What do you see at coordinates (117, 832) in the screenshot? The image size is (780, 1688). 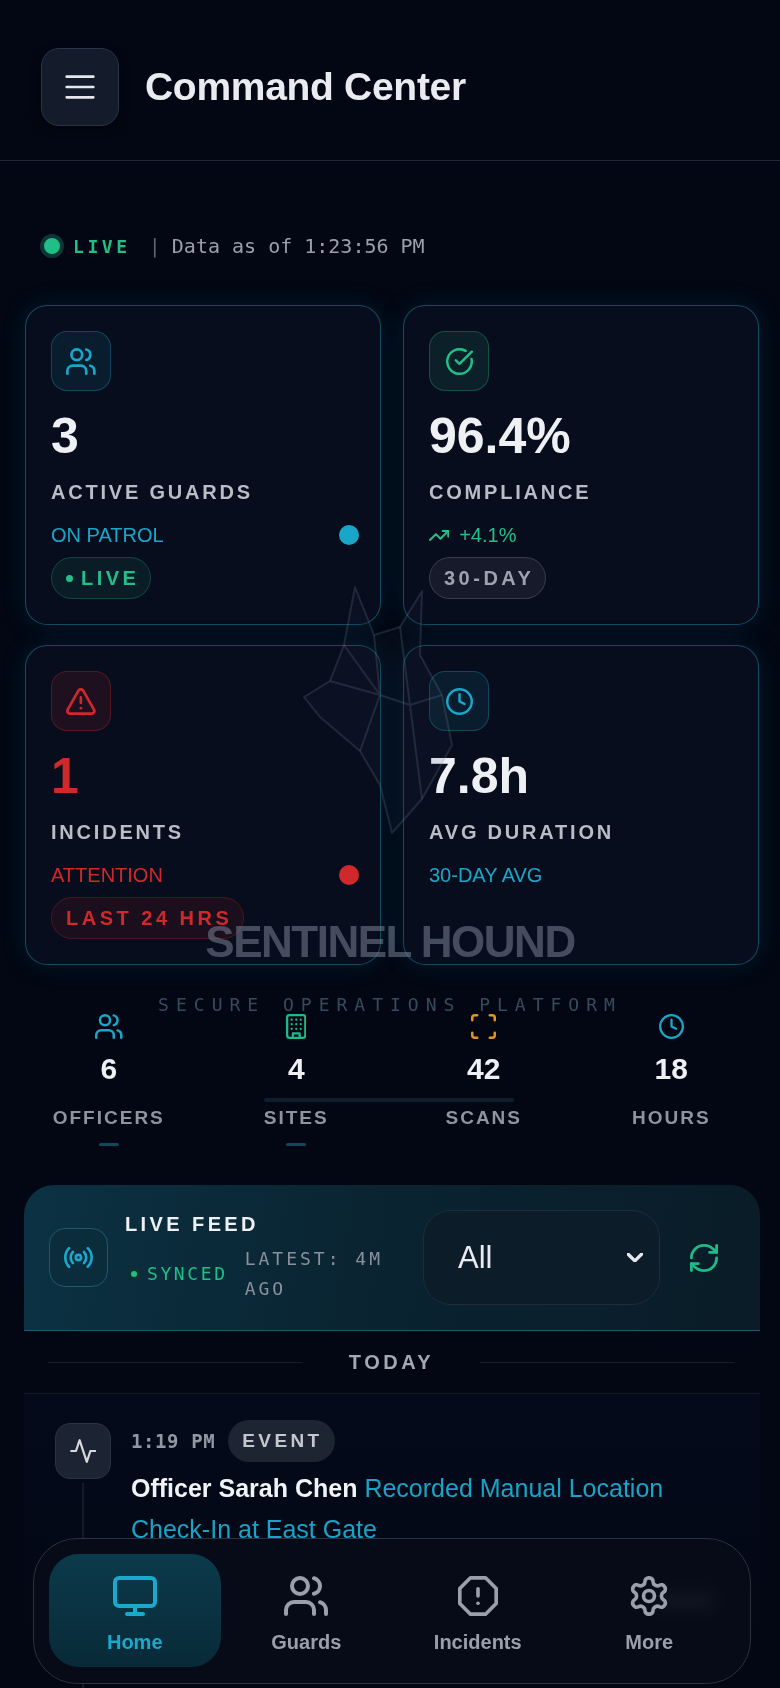 I see `metric-label: INCIDENTS` at bounding box center [117, 832].